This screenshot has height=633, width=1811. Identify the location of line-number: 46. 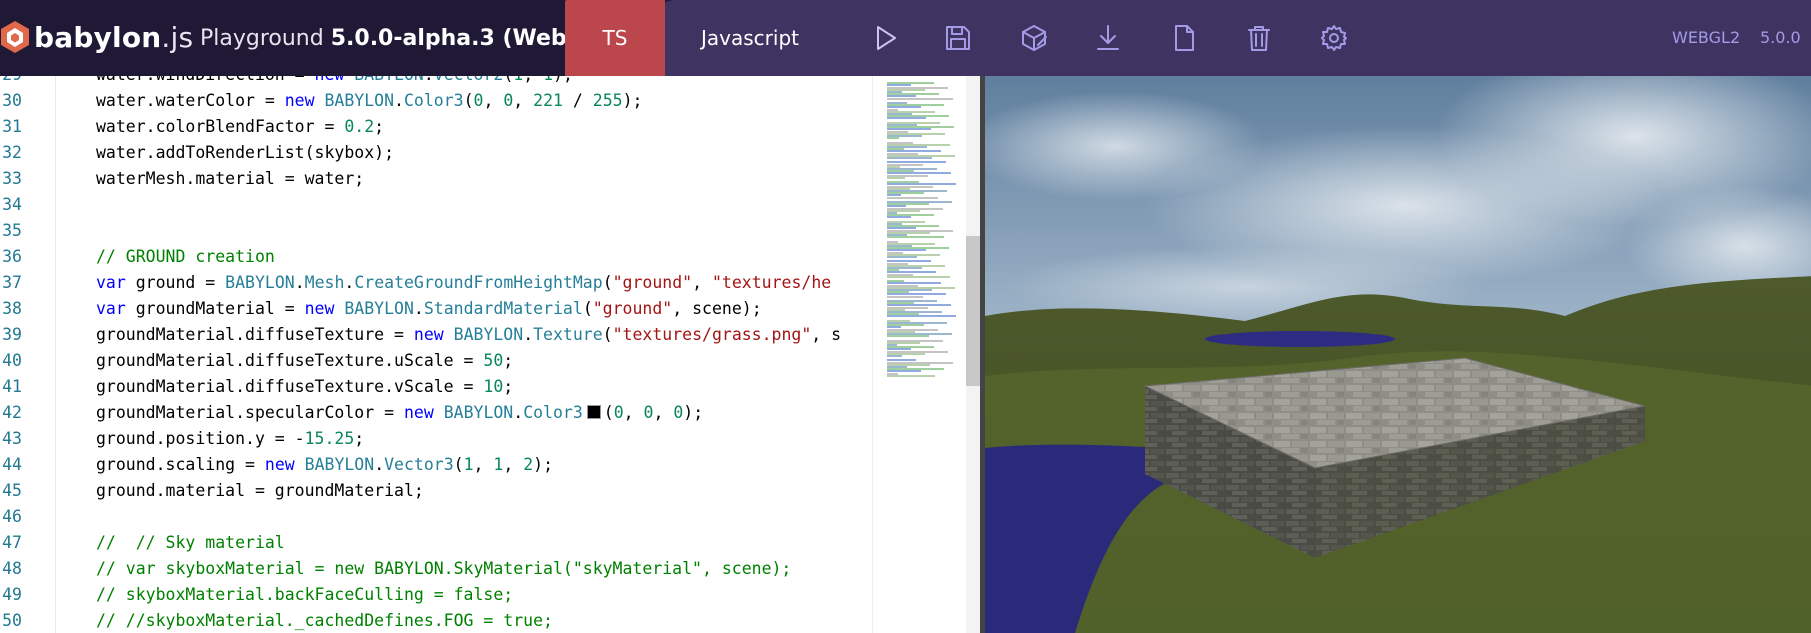
(12, 516).